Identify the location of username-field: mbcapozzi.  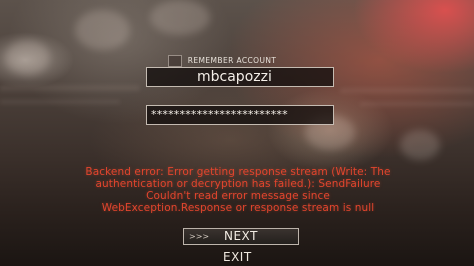
(240, 77).